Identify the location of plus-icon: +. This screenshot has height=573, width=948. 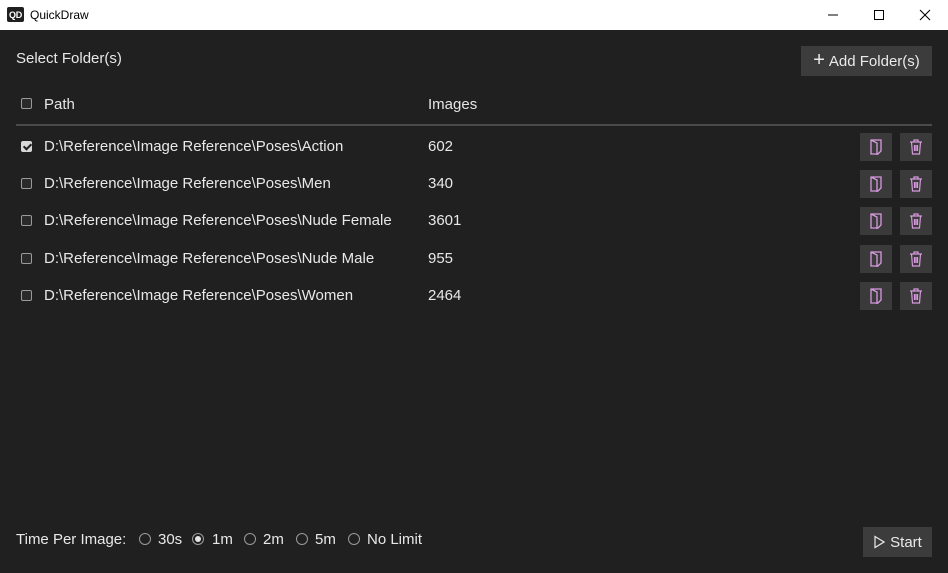
(819, 60).